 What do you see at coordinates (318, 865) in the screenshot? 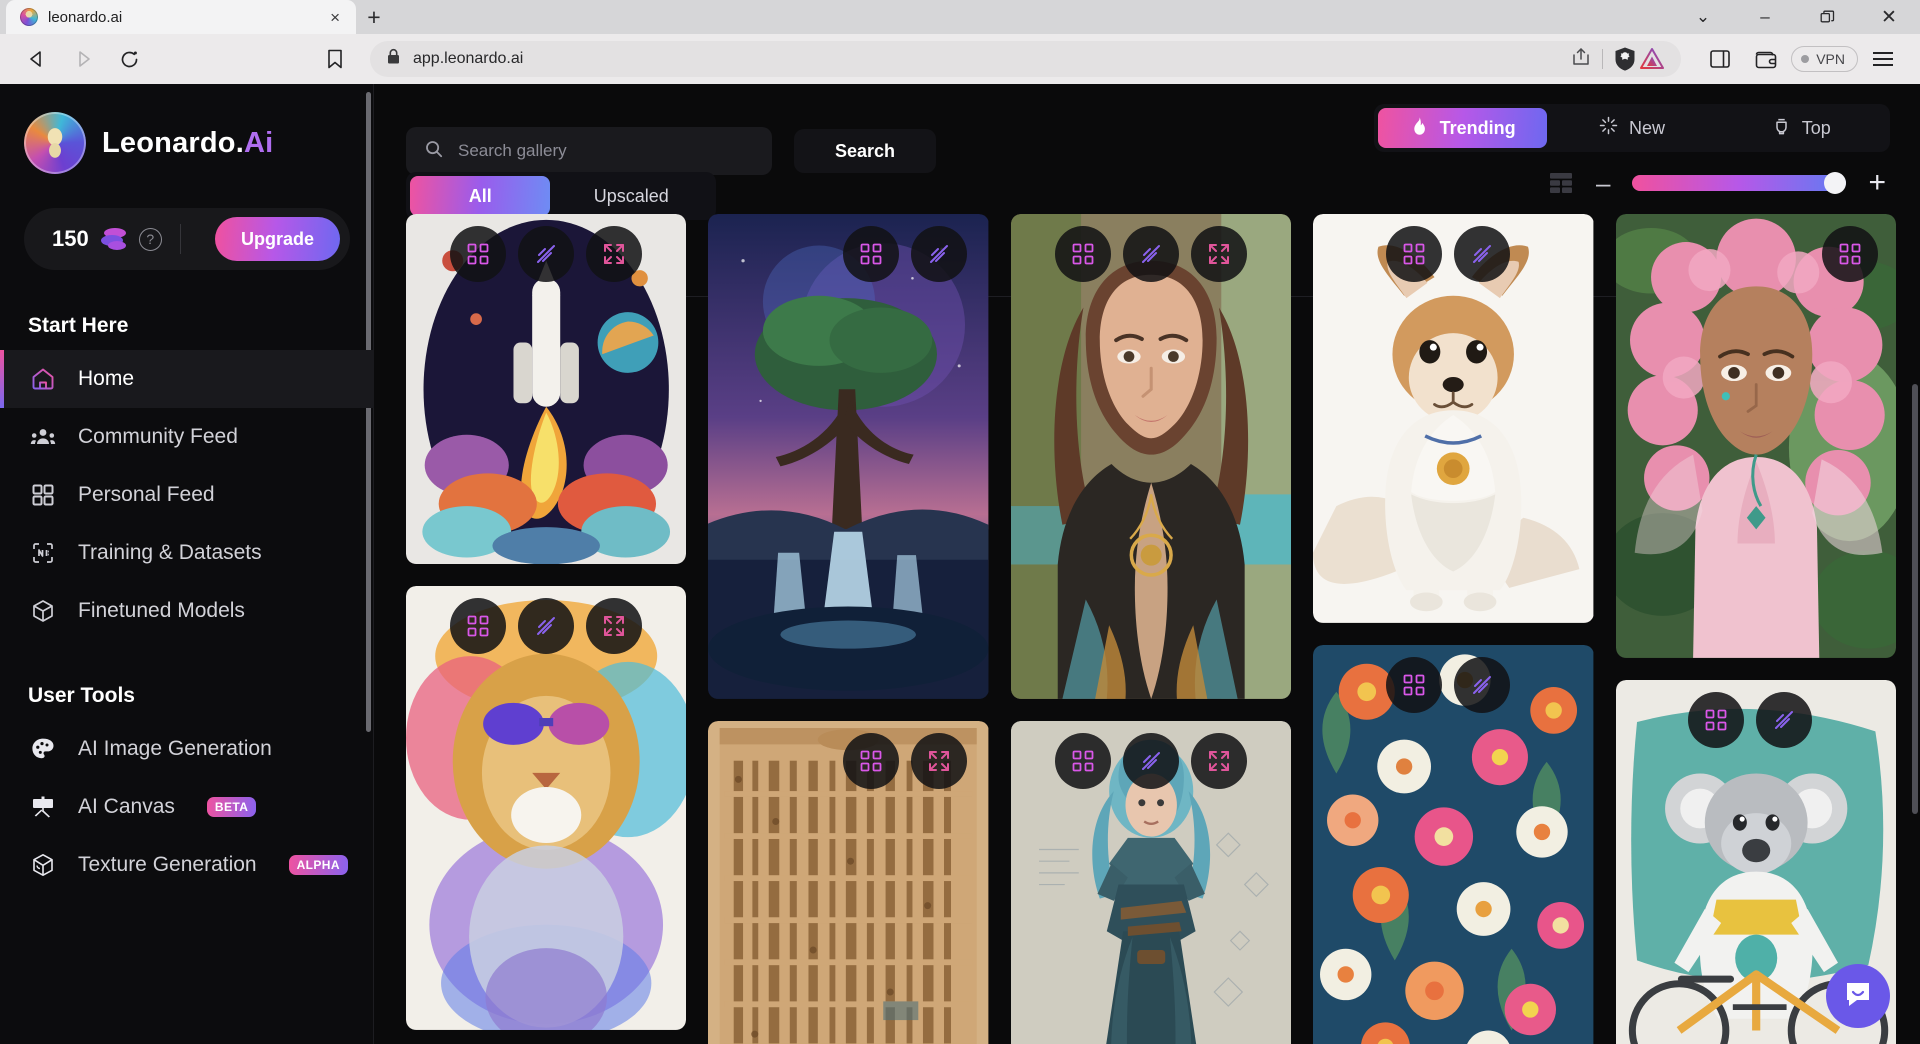
I see `status-badge: ALPHA` at bounding box center [318, 865].